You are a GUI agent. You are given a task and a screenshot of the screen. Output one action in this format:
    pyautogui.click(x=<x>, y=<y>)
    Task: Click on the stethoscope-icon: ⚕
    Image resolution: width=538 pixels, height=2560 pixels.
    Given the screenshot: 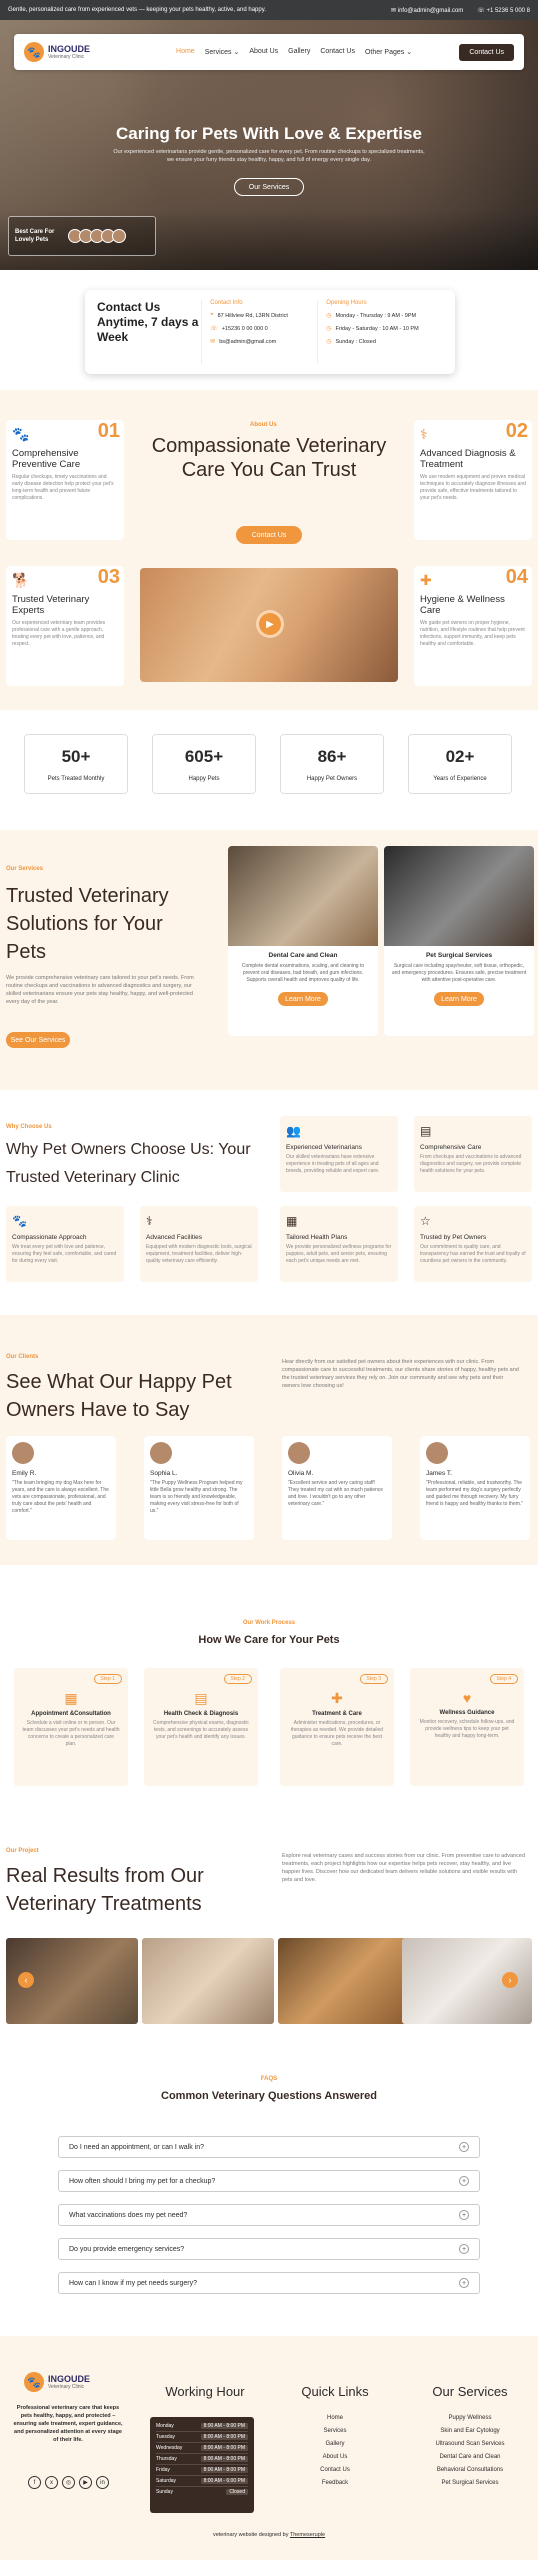 What is the action you would take?
    pyautogui.click(x=149, y=1221)
    